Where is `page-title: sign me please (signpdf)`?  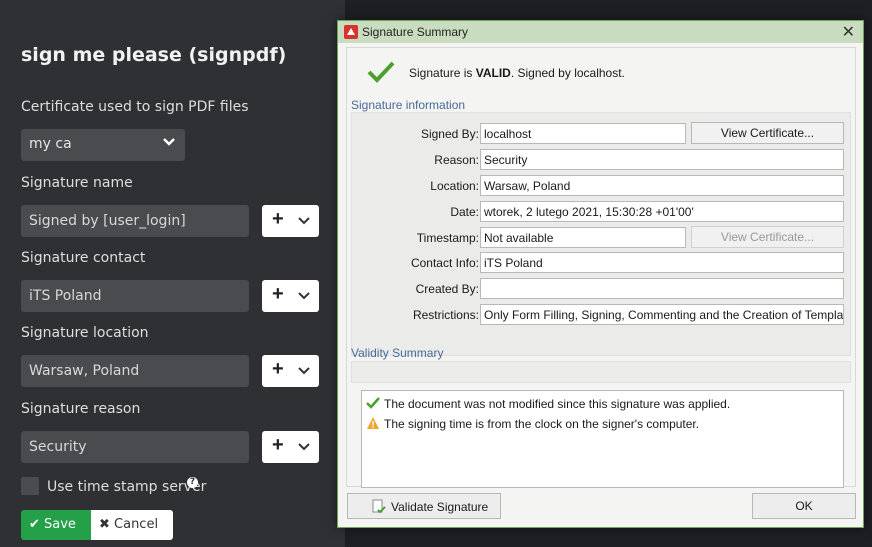 page-title: sign me please (signpdf) is located at coordinates (154, 55).